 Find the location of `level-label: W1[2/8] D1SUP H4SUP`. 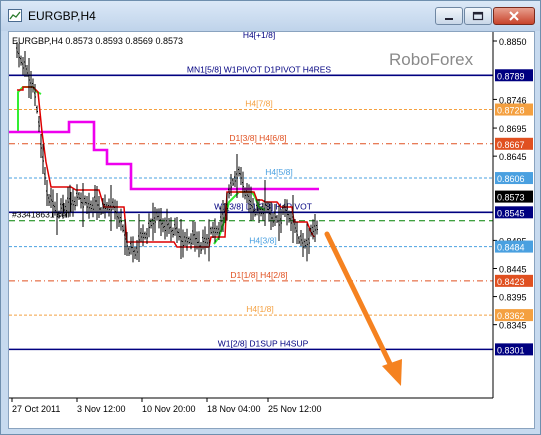

level-label: W1[2/8] D1SUP H4SUP is located at coordinates (263, 343).